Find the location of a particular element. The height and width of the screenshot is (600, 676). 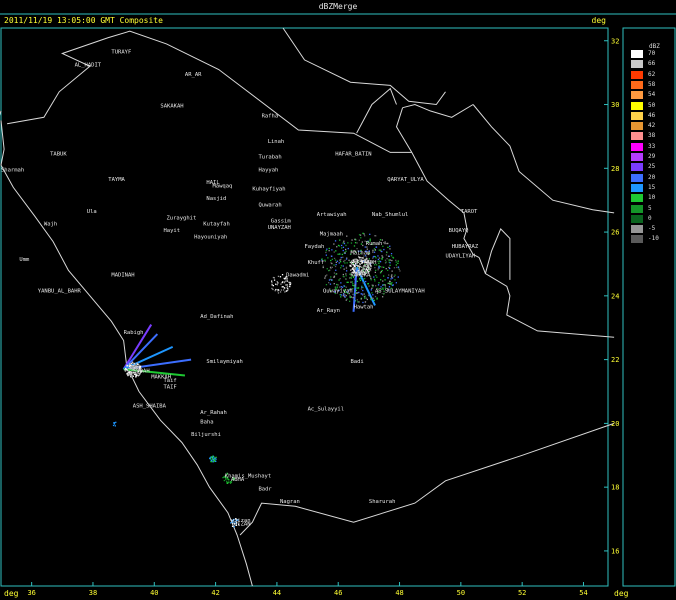

place-label: Hawtah is located at coordinates (364, 308).